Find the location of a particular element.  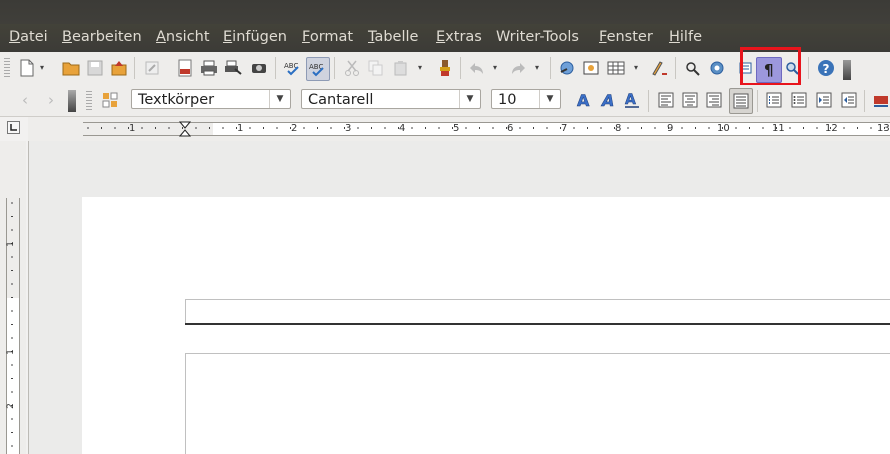

paragraph-style-select: Textkörper ▼ is located at coordinates (211, 99).